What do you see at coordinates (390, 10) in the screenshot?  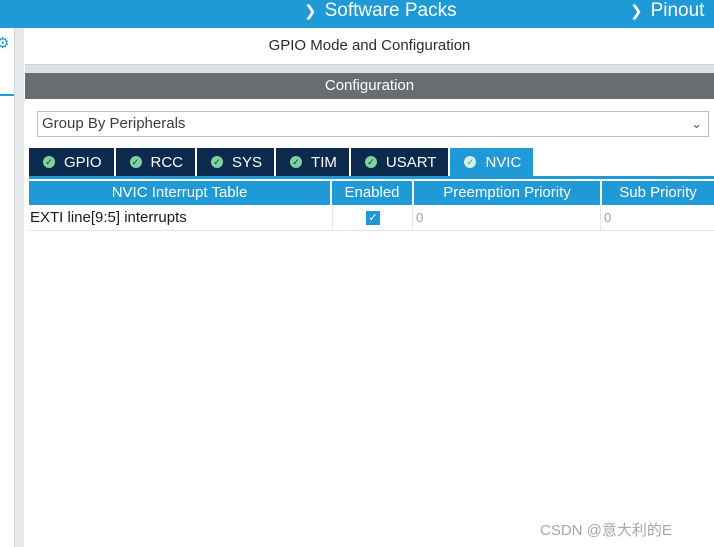 I see `software-packs-label: Software Packs` at bounding box center [390, 10].